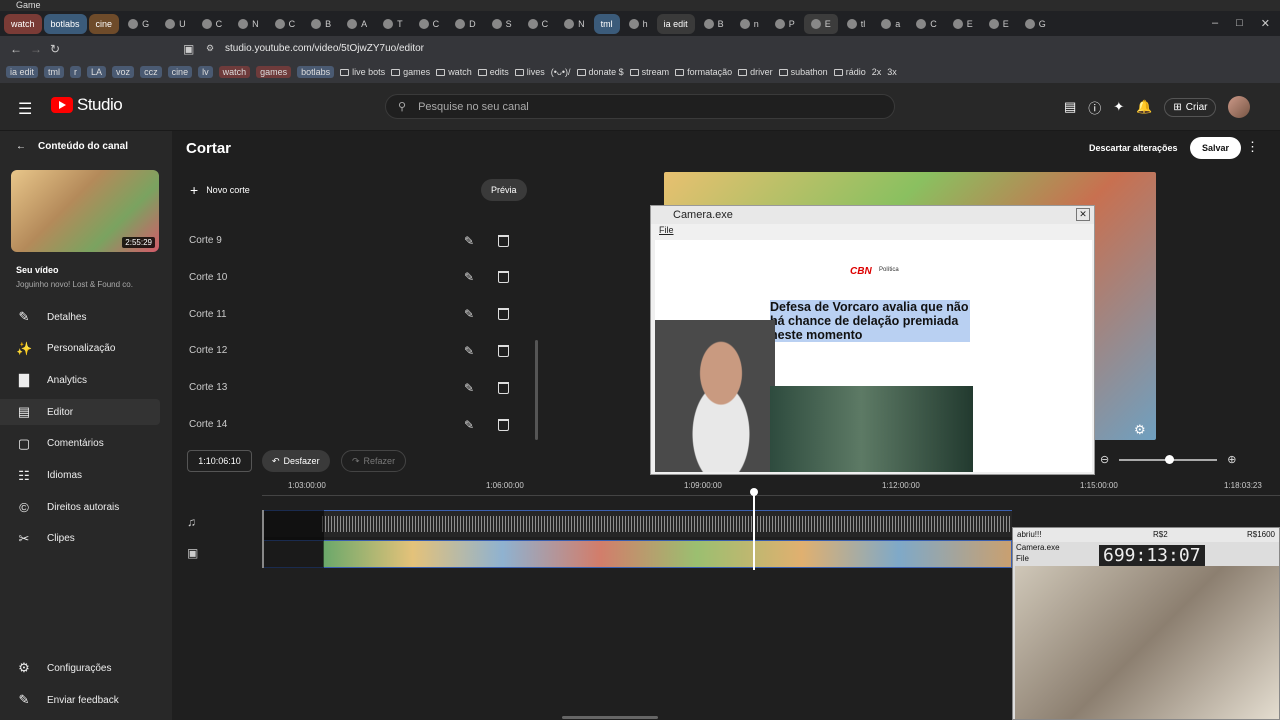 This screenshot has width=1280, height=720. Describe the element at coordinates (89, 476) in the screenshot. I see `sidebar-item-idiomas: ☷ Idiomas` at that location.